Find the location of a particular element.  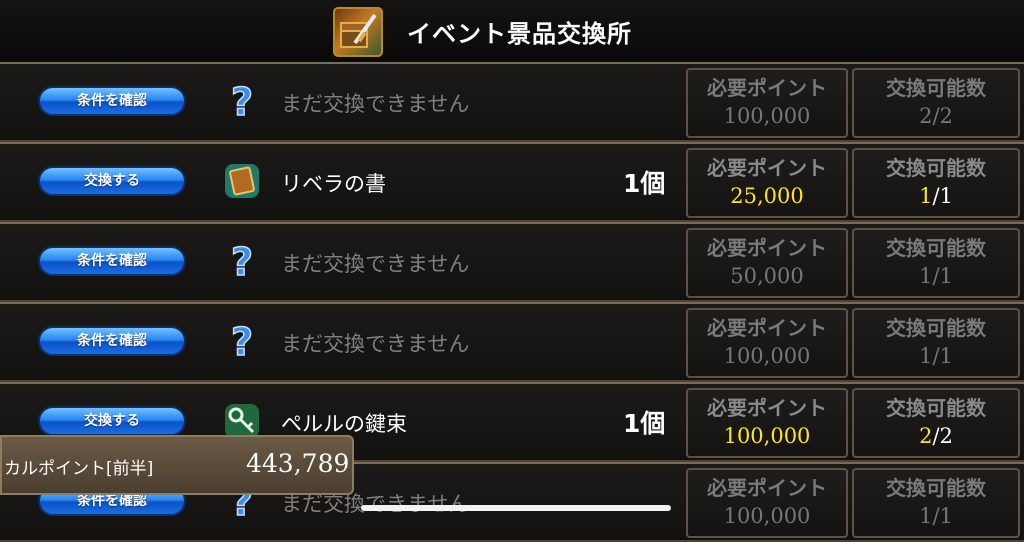

total-points-value: 443,789 is located at coordinates (298, 463).